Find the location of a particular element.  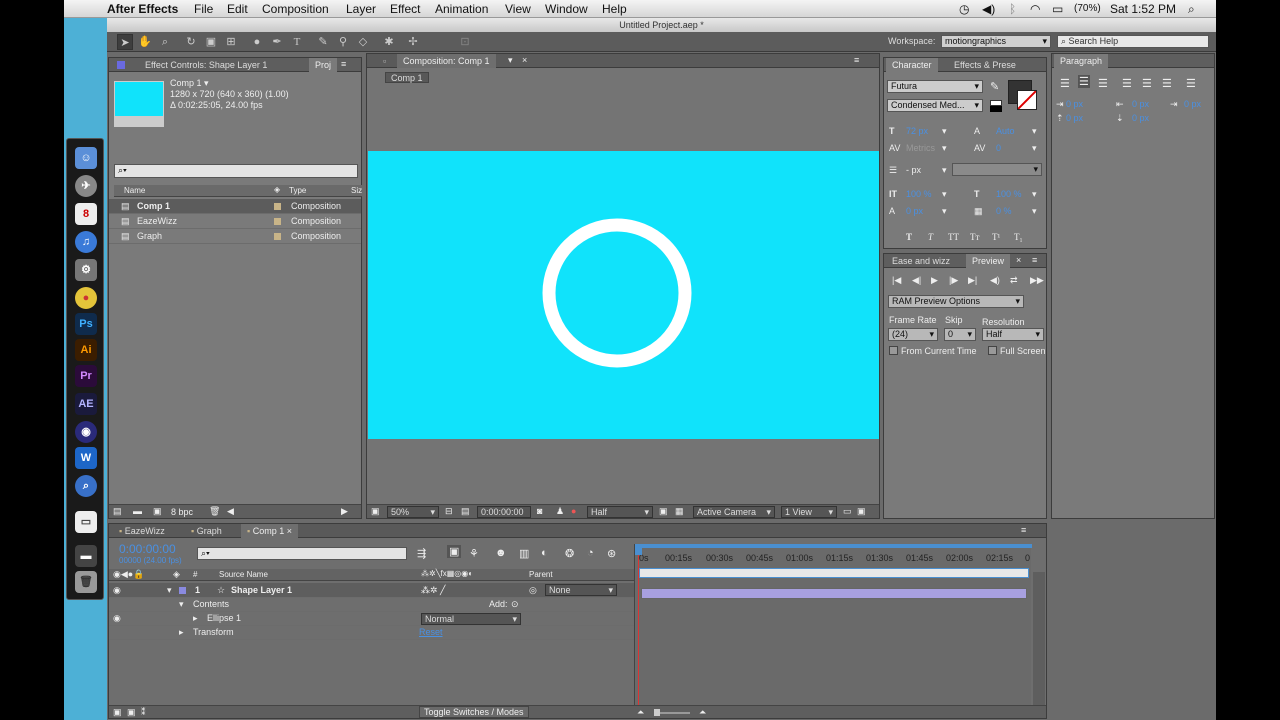

align-right-icon: ☰ is located at coordinates (1103, 83).